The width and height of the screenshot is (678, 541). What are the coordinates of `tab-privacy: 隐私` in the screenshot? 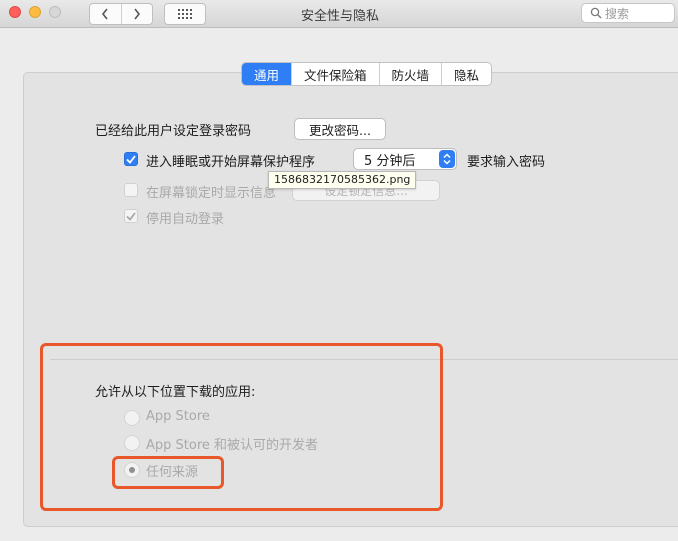 It's located at (466, 74).